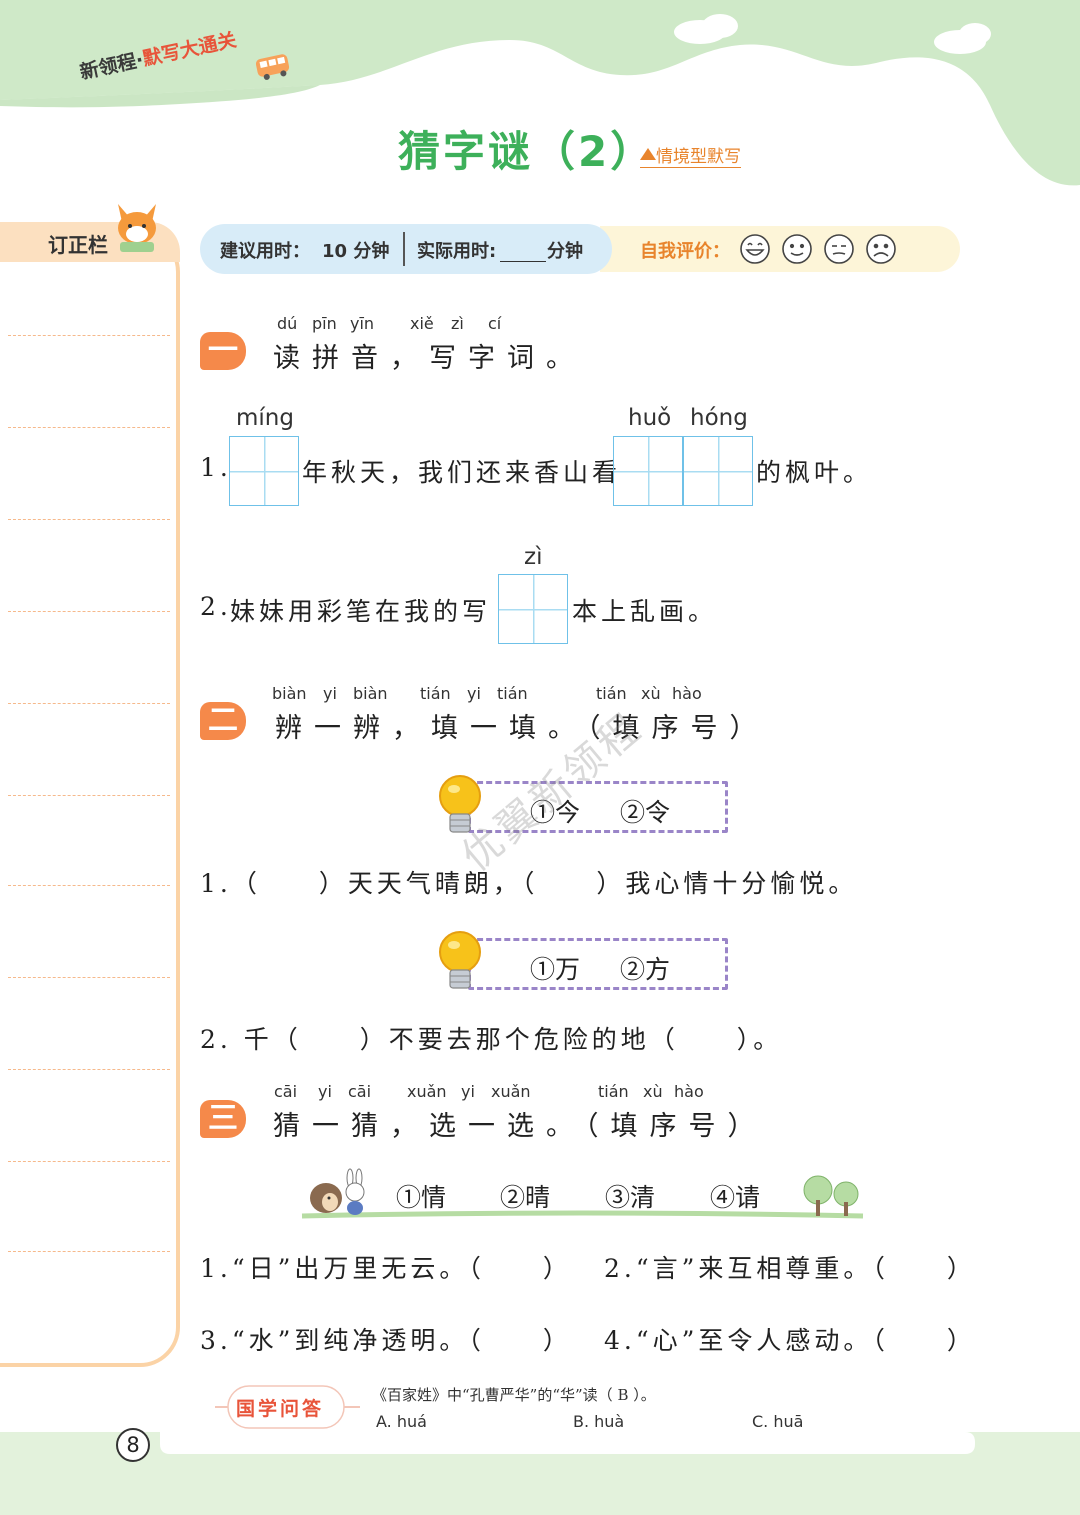  What do you see at coordinates (460, 960) in the screenshot?
I see `lightbulb-icon` at bounding box center [460, 960].